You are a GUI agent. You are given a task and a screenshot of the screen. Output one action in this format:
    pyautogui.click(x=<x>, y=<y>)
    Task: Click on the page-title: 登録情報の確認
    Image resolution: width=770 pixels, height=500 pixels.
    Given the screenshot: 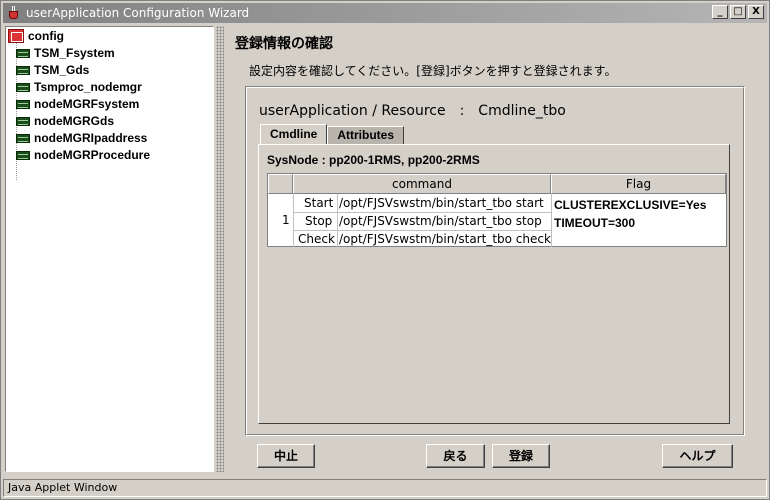 What is the action you would take?
    pyautogui.click(x=284, y=44)
    